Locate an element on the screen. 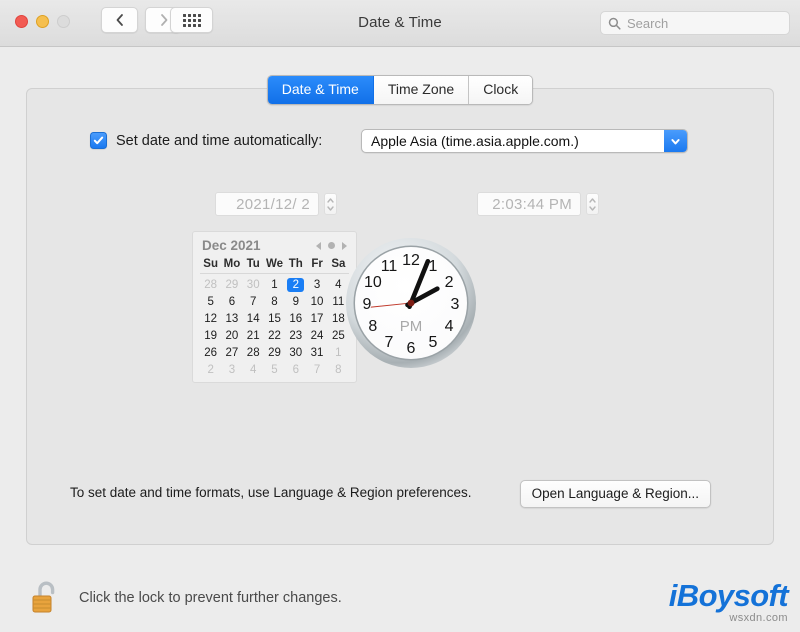 This screenshot has width=800, height=632. calendar-day: 23 is located at coordinates (295, 335).